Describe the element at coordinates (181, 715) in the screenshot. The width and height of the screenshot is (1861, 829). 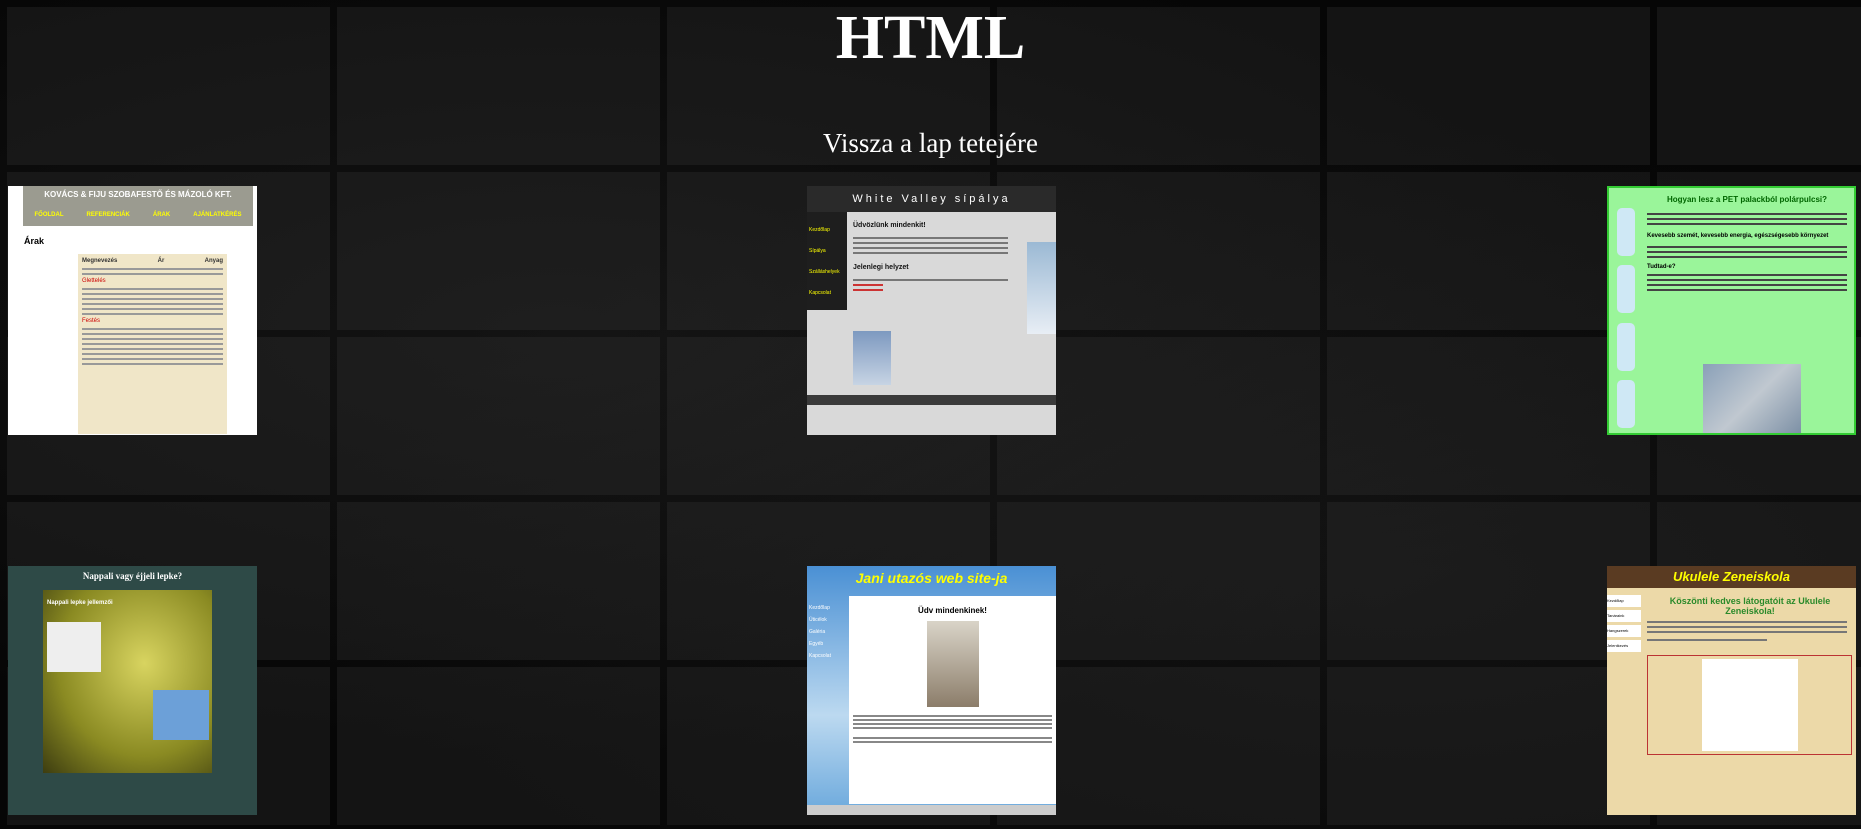
I see `blue-butterfly-image` at that location.